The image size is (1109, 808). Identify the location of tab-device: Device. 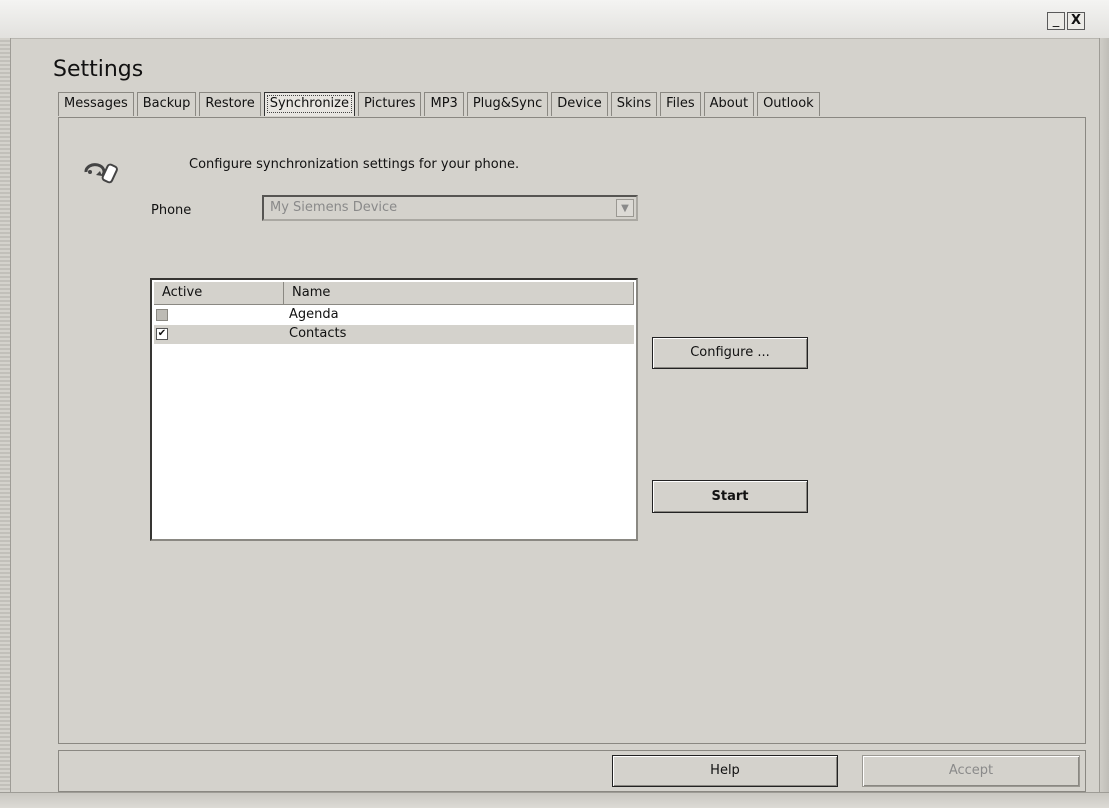
(579, 104).